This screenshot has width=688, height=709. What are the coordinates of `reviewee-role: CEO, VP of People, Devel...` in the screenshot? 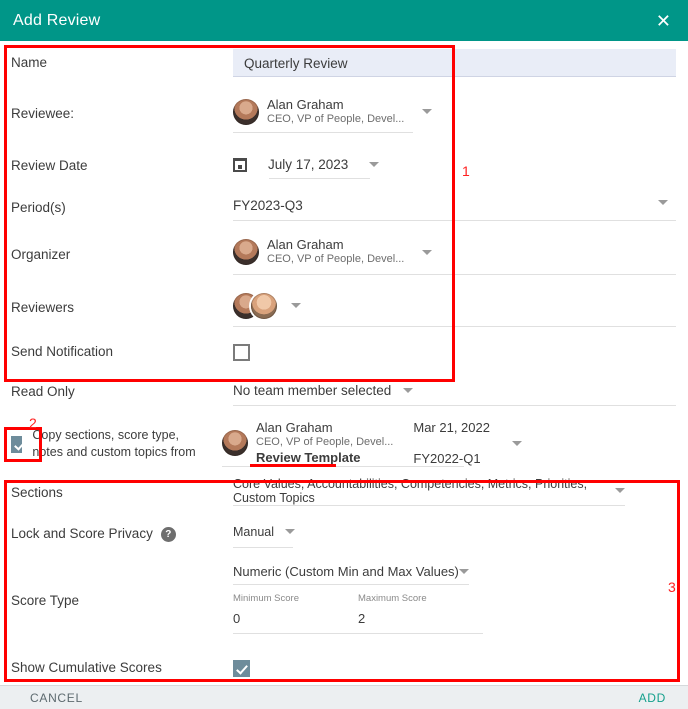 It's located at (336, 118).